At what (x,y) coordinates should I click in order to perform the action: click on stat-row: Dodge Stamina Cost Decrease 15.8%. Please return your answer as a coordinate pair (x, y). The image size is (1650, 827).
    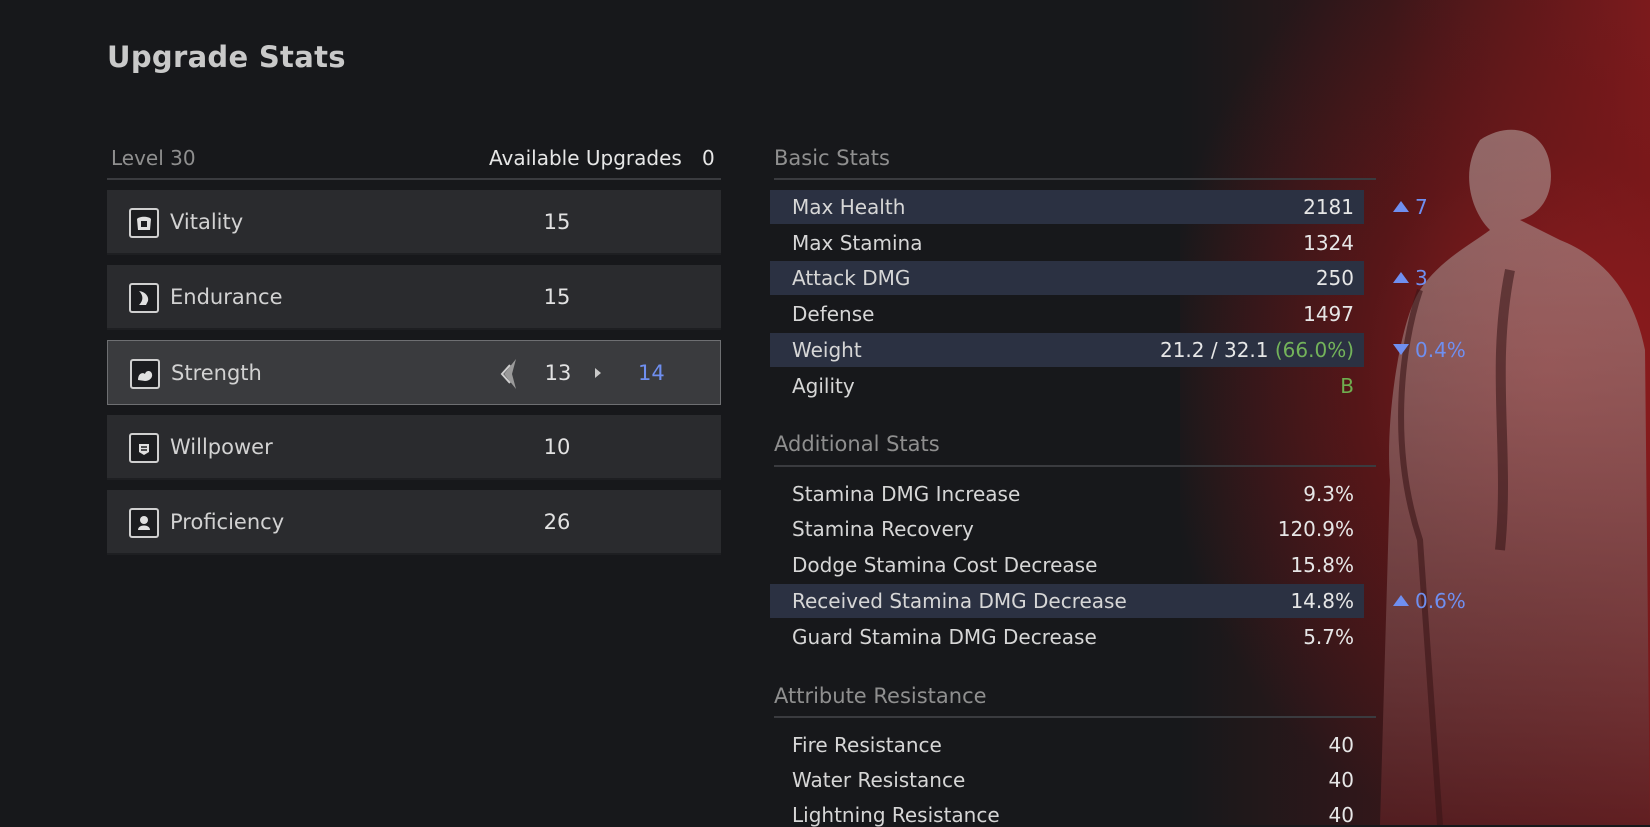
    Looking at the image, I should click on (1067, 565).